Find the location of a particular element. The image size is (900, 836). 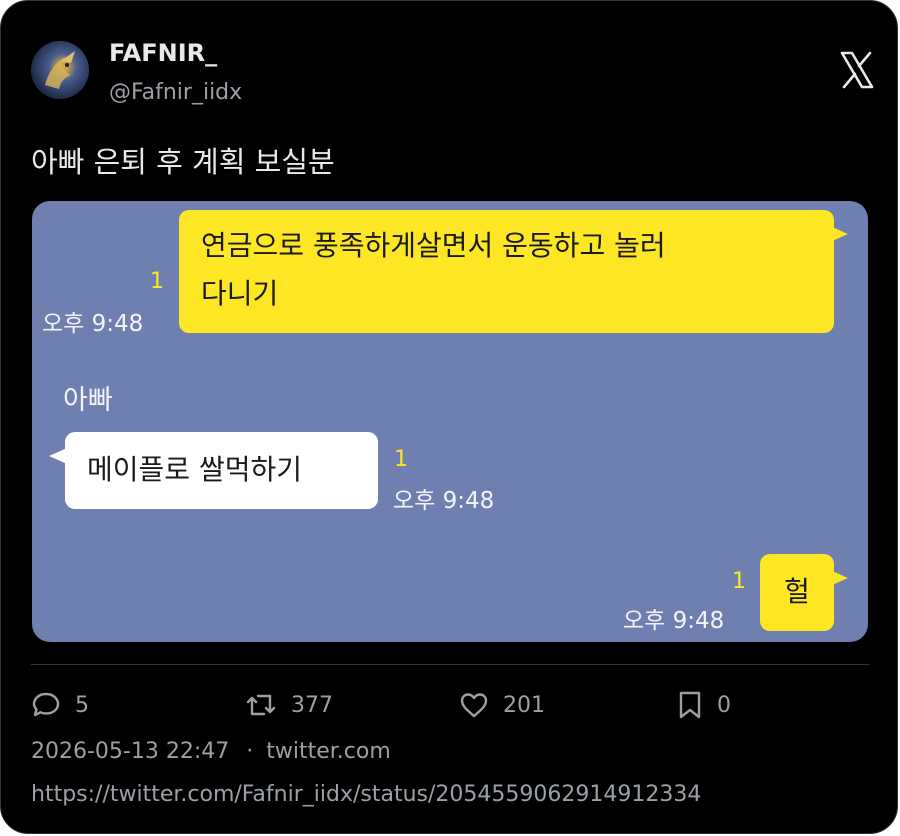

chat-bubble-incoming: 메이플로 쌀먹하기 is located at coordinates (213, 470).